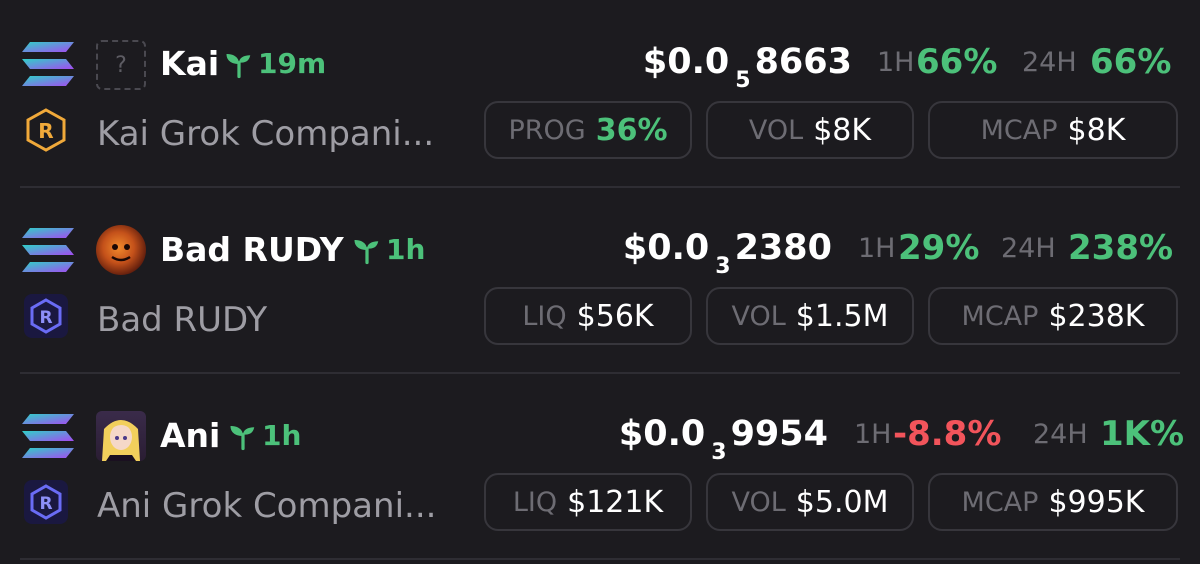 The height and width of the screenshot is (564, 1200). What do you see at coordinates (1142, 434) in the screenshot?
I see `change-24h: 1K%` at bounding box center [1142, 434].